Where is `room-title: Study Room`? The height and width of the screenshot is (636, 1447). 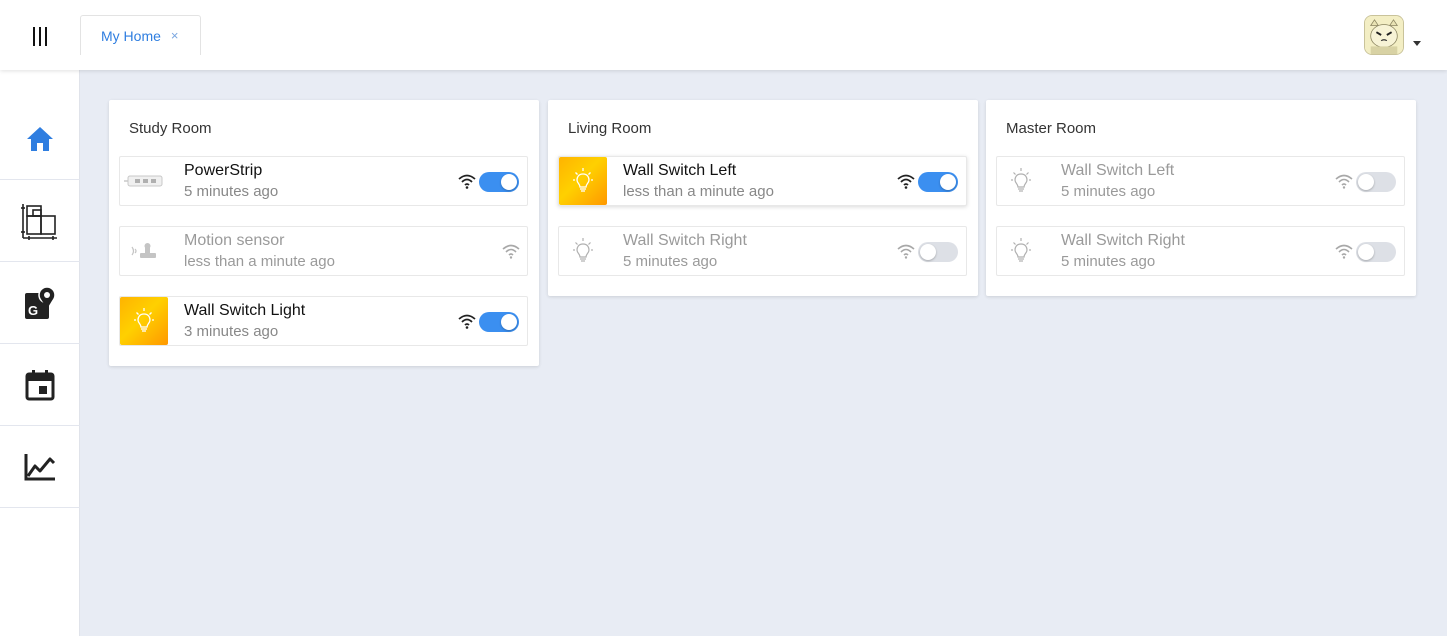 room-title: Study Room is located at coordinates (170, 128).